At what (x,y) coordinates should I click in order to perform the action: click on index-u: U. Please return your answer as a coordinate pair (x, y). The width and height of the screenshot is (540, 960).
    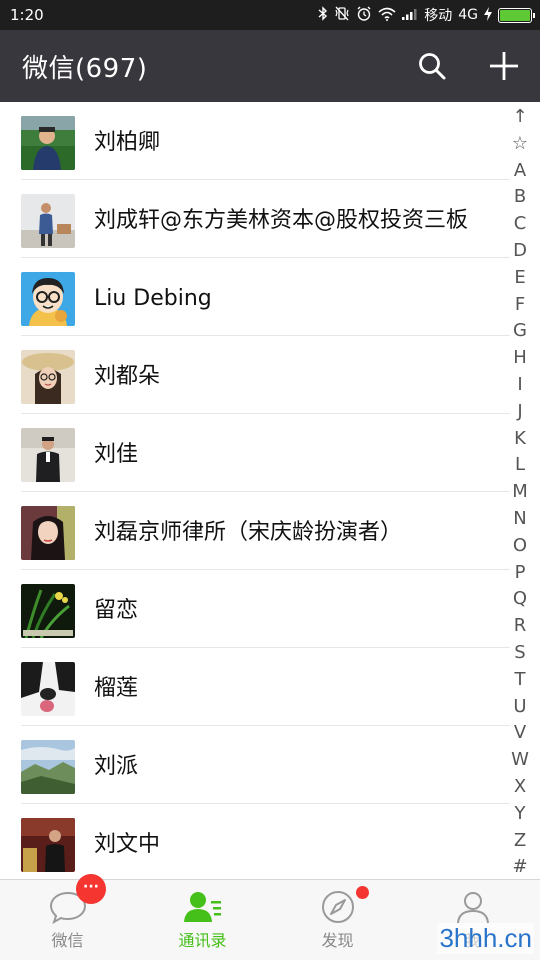
    Looking at the image, I should click on (520, 707).